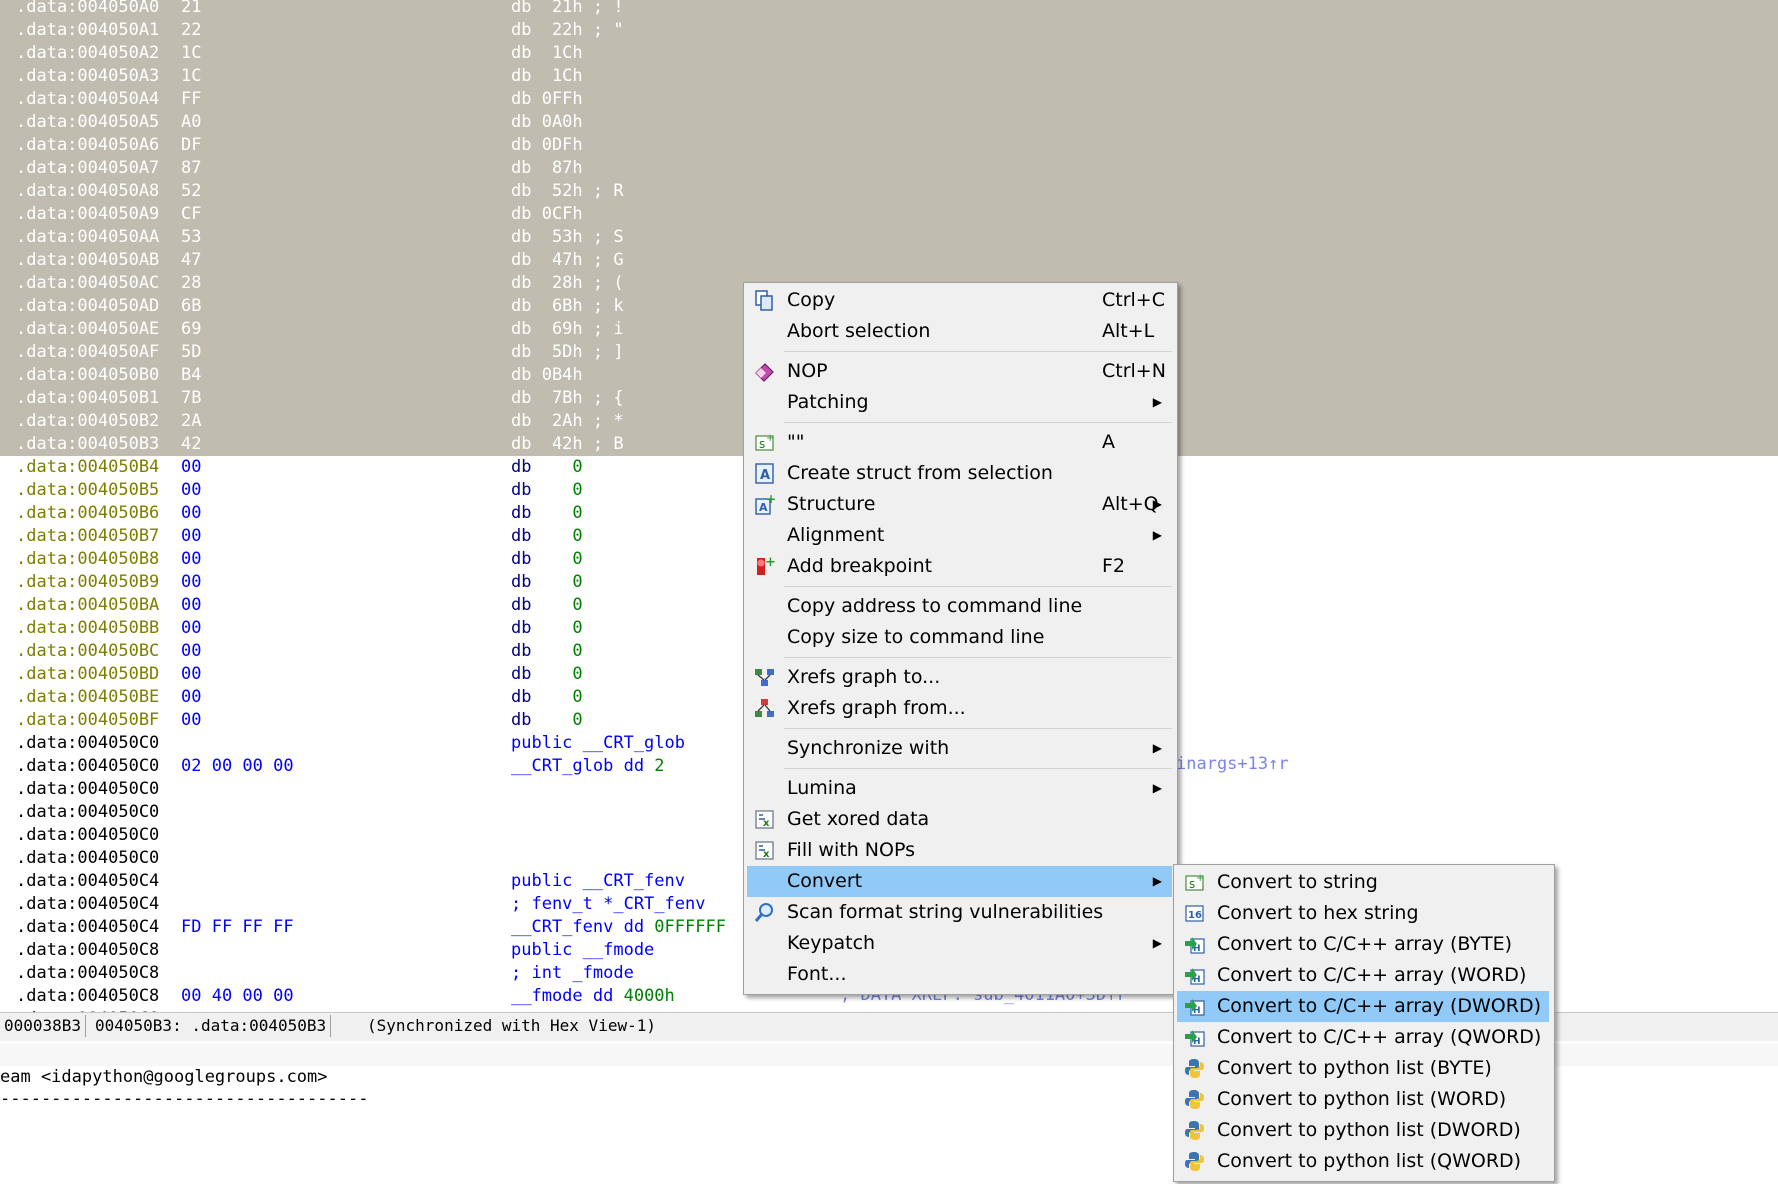 Image resolution: width=1778 pixels, height=1184 pixels. What do you see at coordinates (588, 766) in the screenshot?
I see `line-instruction: __CRT_glob dd 2` at bounding box center [588, 766].